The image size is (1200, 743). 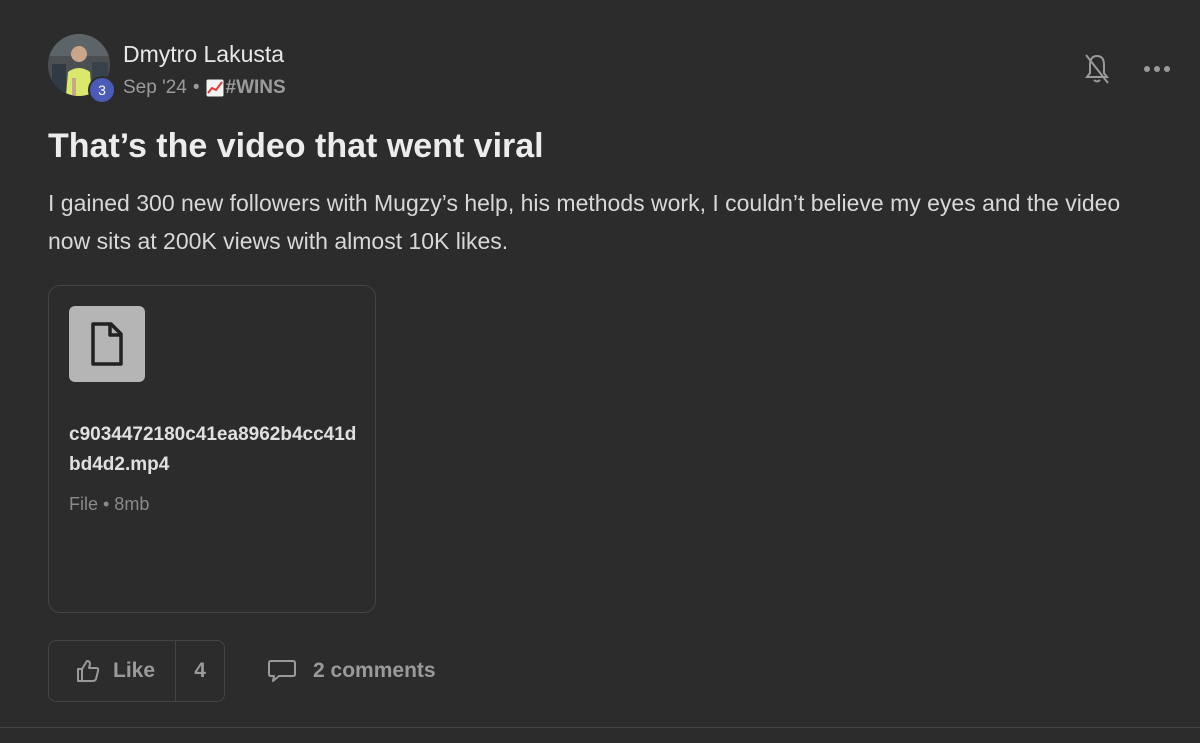 What do you see at coordinates (204, 88) in the screenshot?
I see `post-subline: Sep '24 • #WINS` at bounding box center [204, 88].